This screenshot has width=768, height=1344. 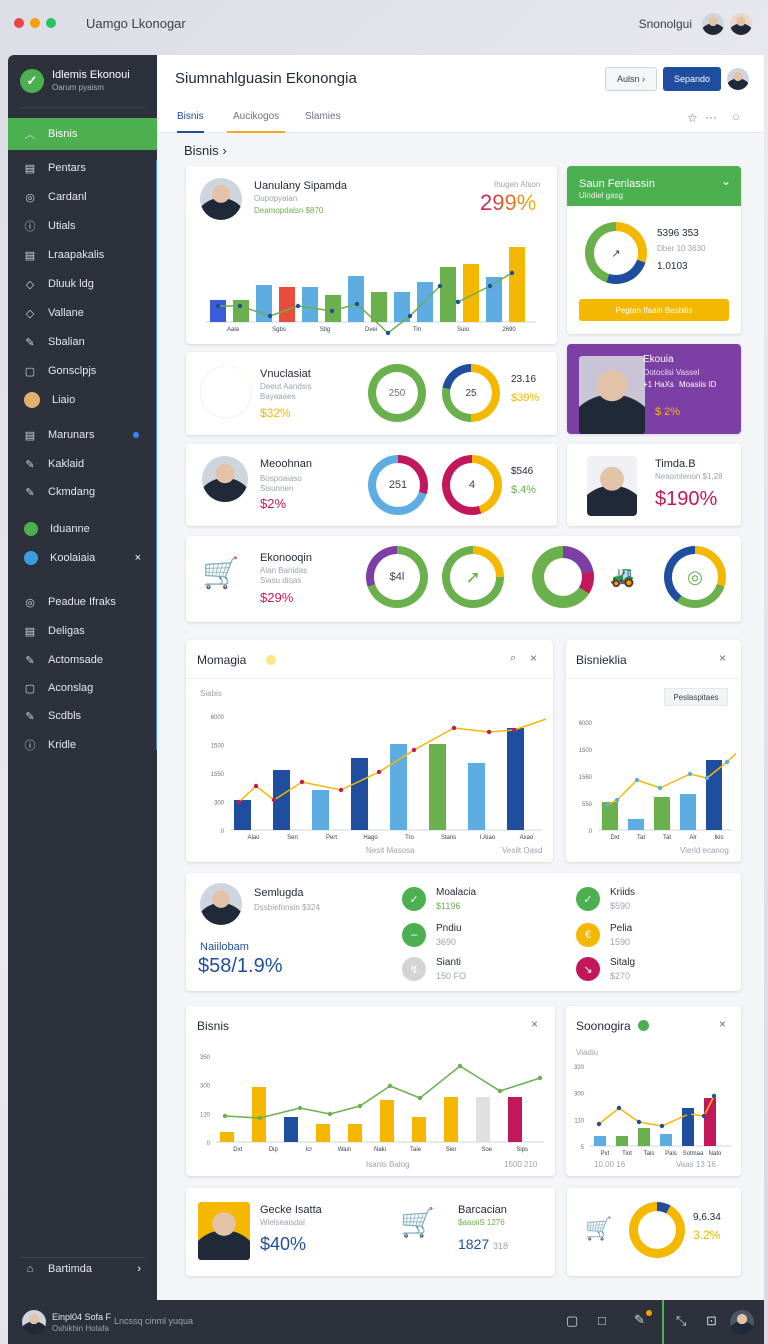 I want to click on sidebar-item-dluuk-ldg: ◇ Dluuk ldg, so click(x=82, y=284).